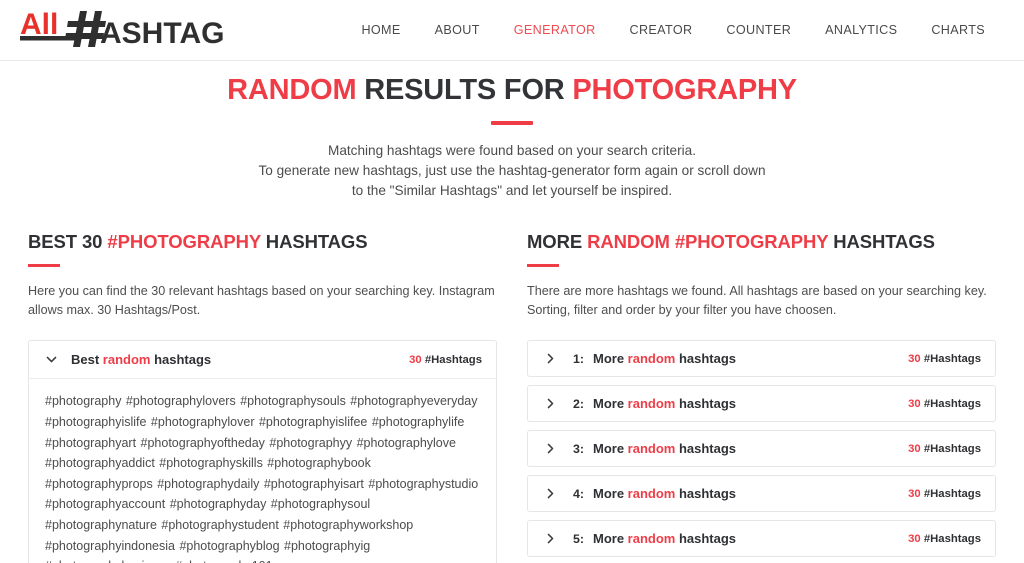  I want to click on page-title: RANDOM RESULTS FOR PHOTOGRAPHY, so click(512, 90).